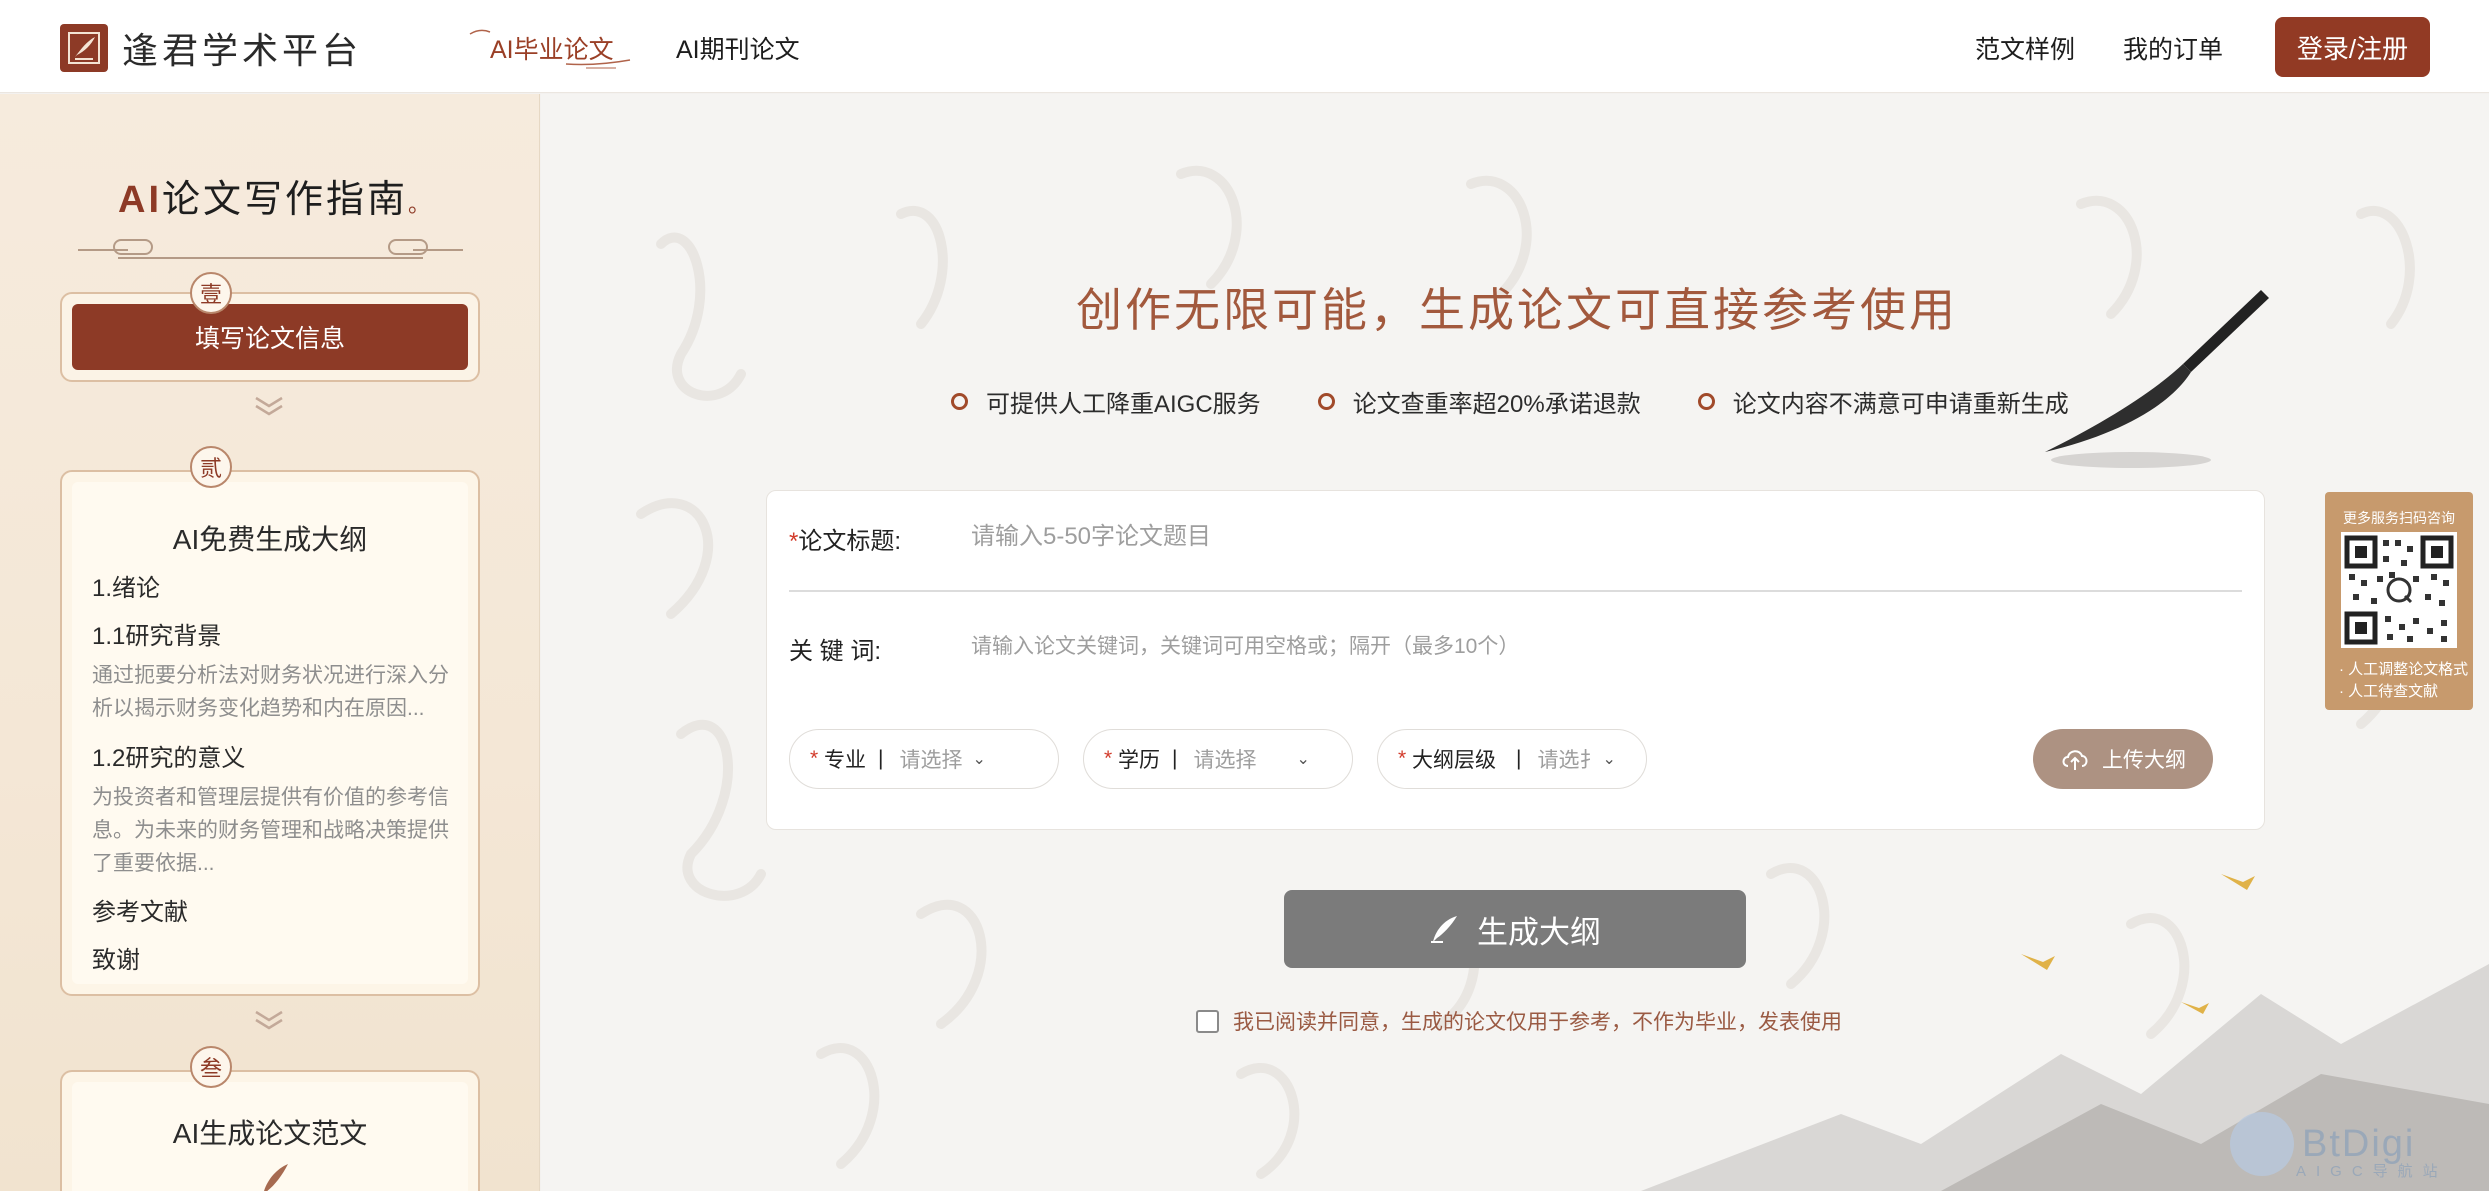 This screenshot has height=1191, width=2489. Describe the element at coordinates (270, 539) in the screenshot. I see `step-2-heading: AI免费生成大纲` at that location.